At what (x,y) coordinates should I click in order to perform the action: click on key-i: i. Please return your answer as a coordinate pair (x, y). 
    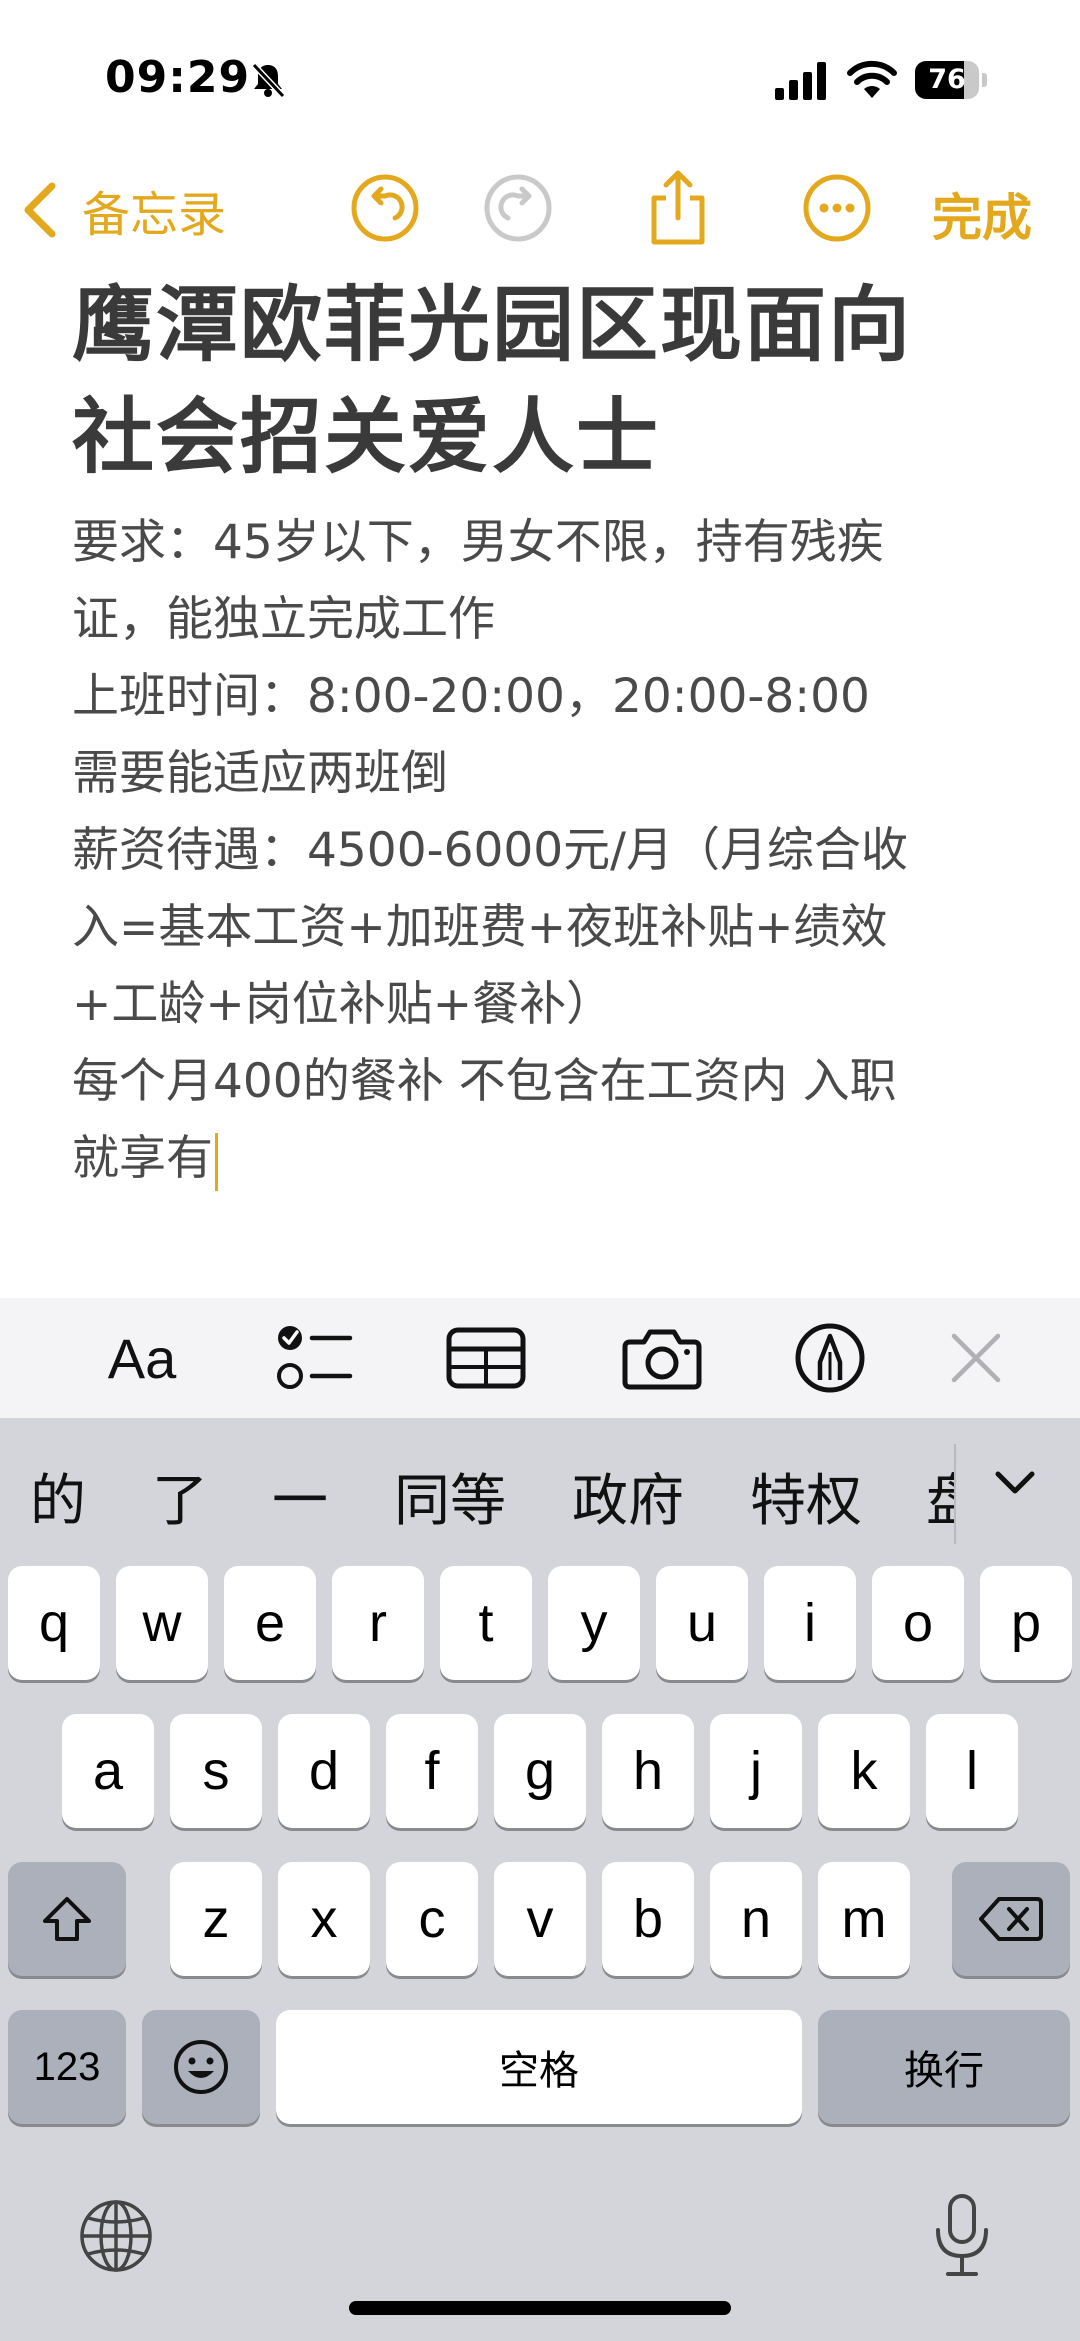
    Looking at the image, I should click on (810, 1623).